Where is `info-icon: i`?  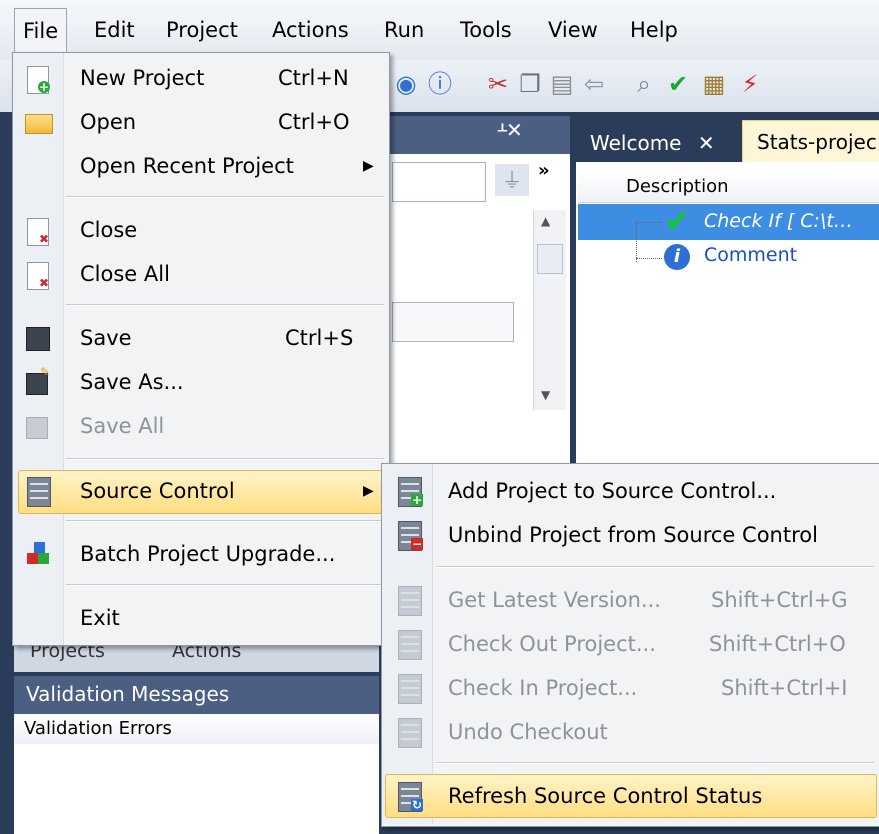 info-icon: i is located at coordinates (677, 257).